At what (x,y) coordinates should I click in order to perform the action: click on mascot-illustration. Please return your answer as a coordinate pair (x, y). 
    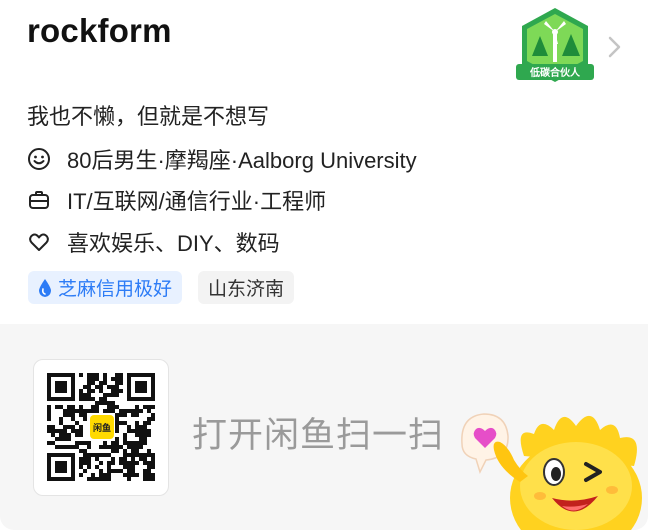
    Looking at the image, I should click on (551, 471).